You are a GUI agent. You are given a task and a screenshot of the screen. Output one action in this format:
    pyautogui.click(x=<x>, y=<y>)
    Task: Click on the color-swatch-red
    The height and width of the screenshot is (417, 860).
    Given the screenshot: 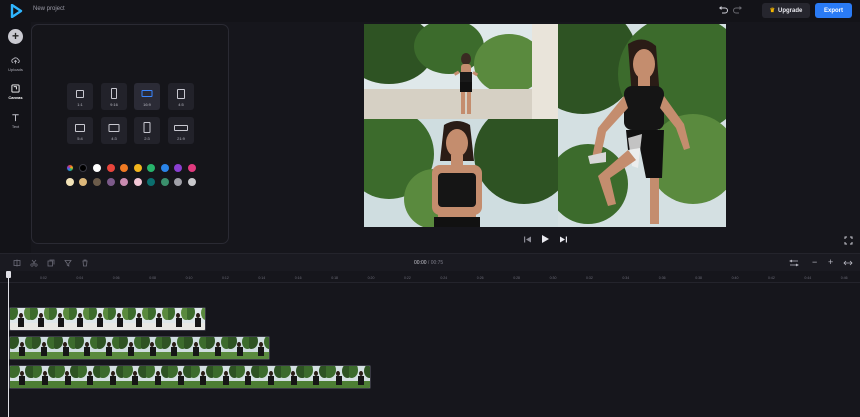 What is the action you would take?
    pyautogui.click(x=111, y=168)
    